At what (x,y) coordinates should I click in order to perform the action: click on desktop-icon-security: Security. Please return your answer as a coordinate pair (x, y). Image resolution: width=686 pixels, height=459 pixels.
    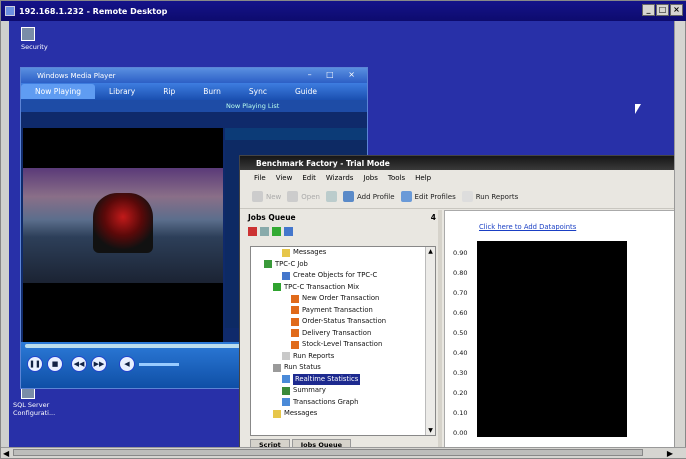
    Looking at the image, I should click on (34, 39).